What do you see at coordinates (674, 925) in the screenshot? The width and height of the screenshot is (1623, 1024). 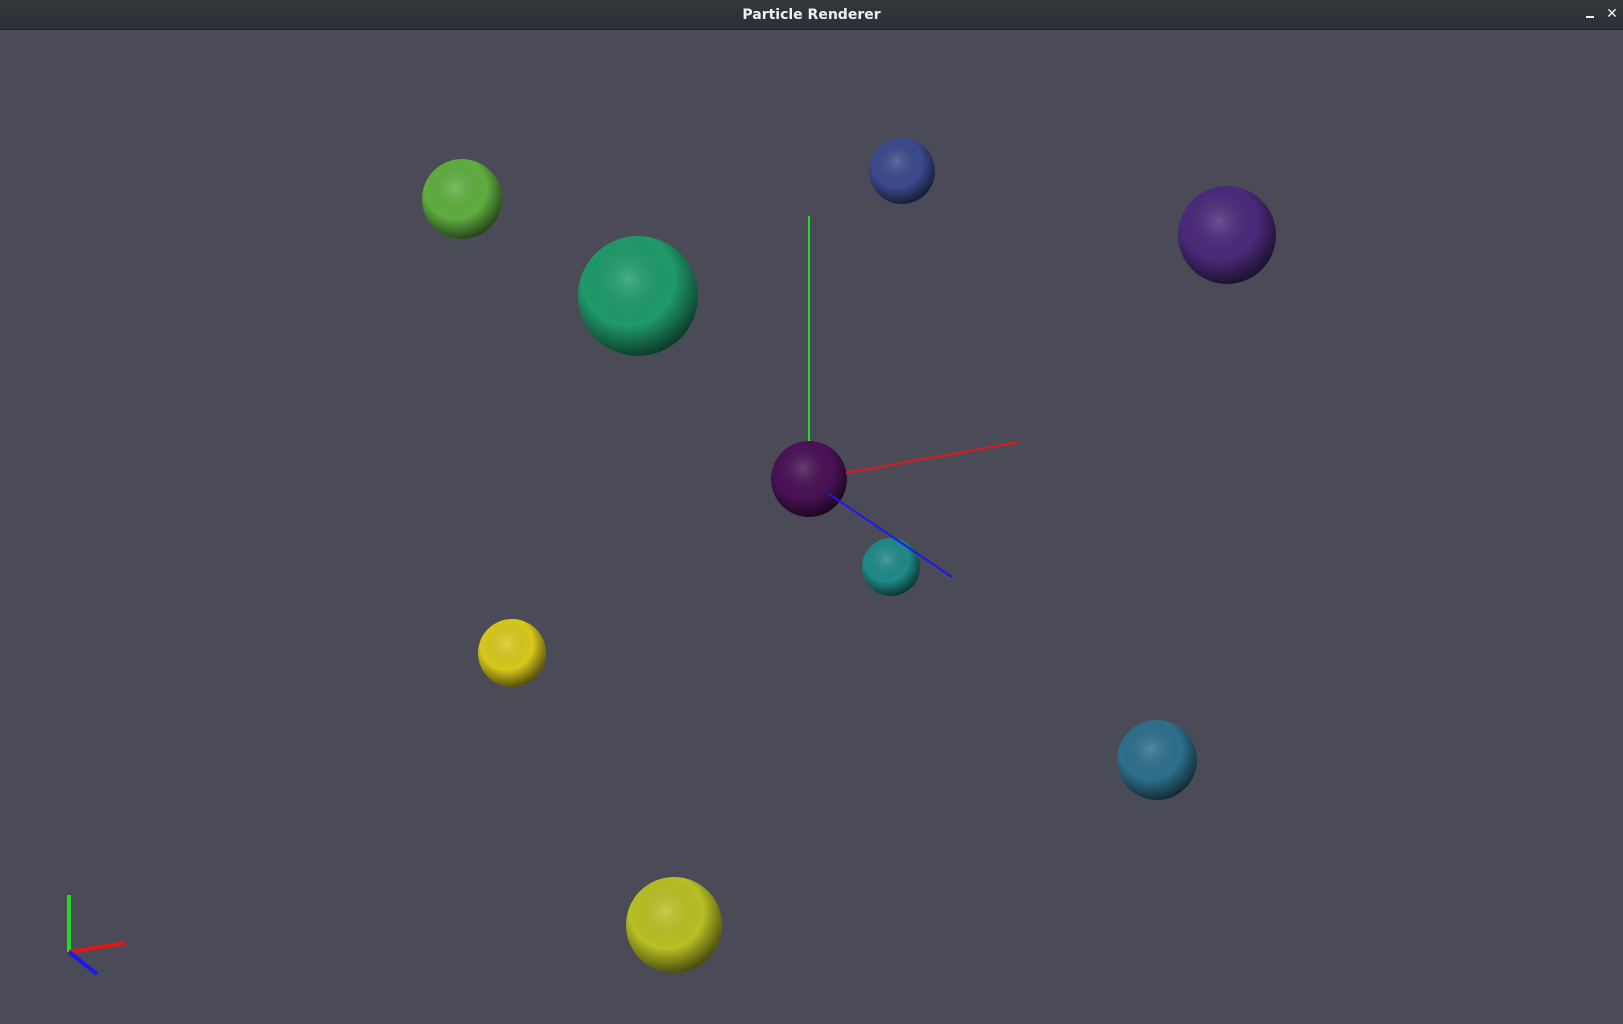 I see `particle-yellow-green` at bounding box center [674, 925].